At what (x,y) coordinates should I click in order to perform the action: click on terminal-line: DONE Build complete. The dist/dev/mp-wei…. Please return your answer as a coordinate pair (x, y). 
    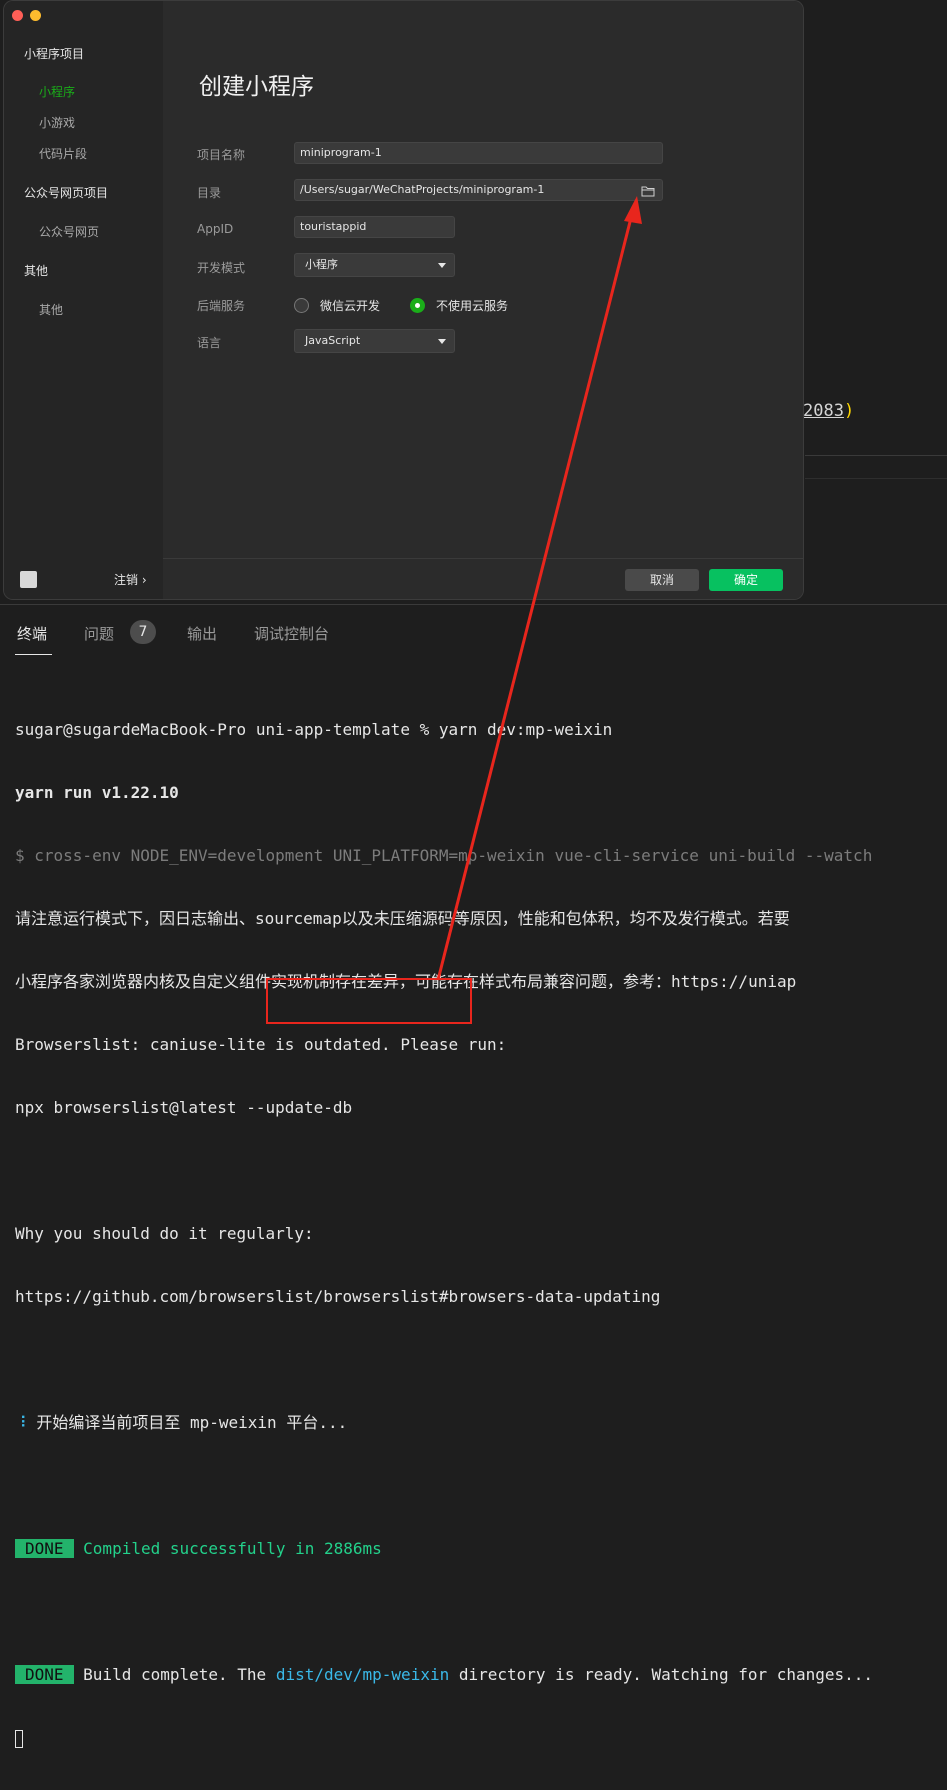
    Looking at the image, I should click on (481, 1674).